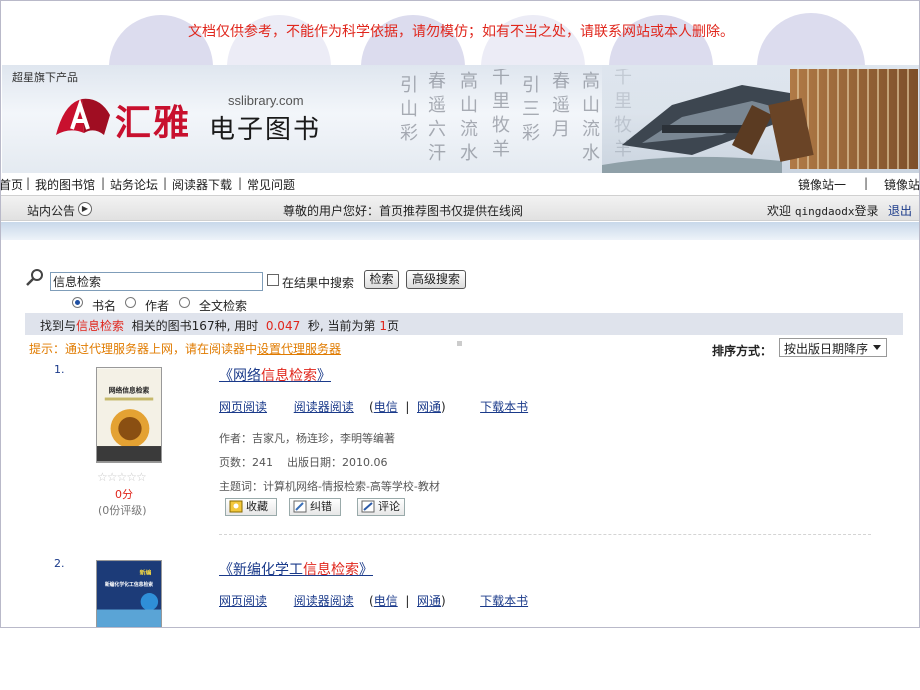 This screenshot has height=690, width=920. I want to click on book-title-link: 《新编化学工信息检索》, so click(296, 569).